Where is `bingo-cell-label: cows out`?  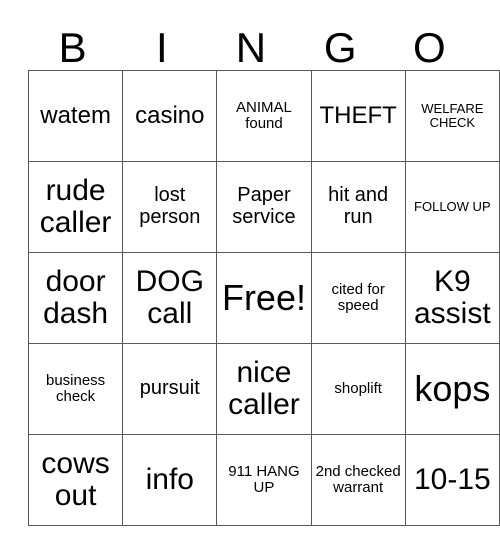 bingo-cell-label: cows out is located at coordinates (75, 479).